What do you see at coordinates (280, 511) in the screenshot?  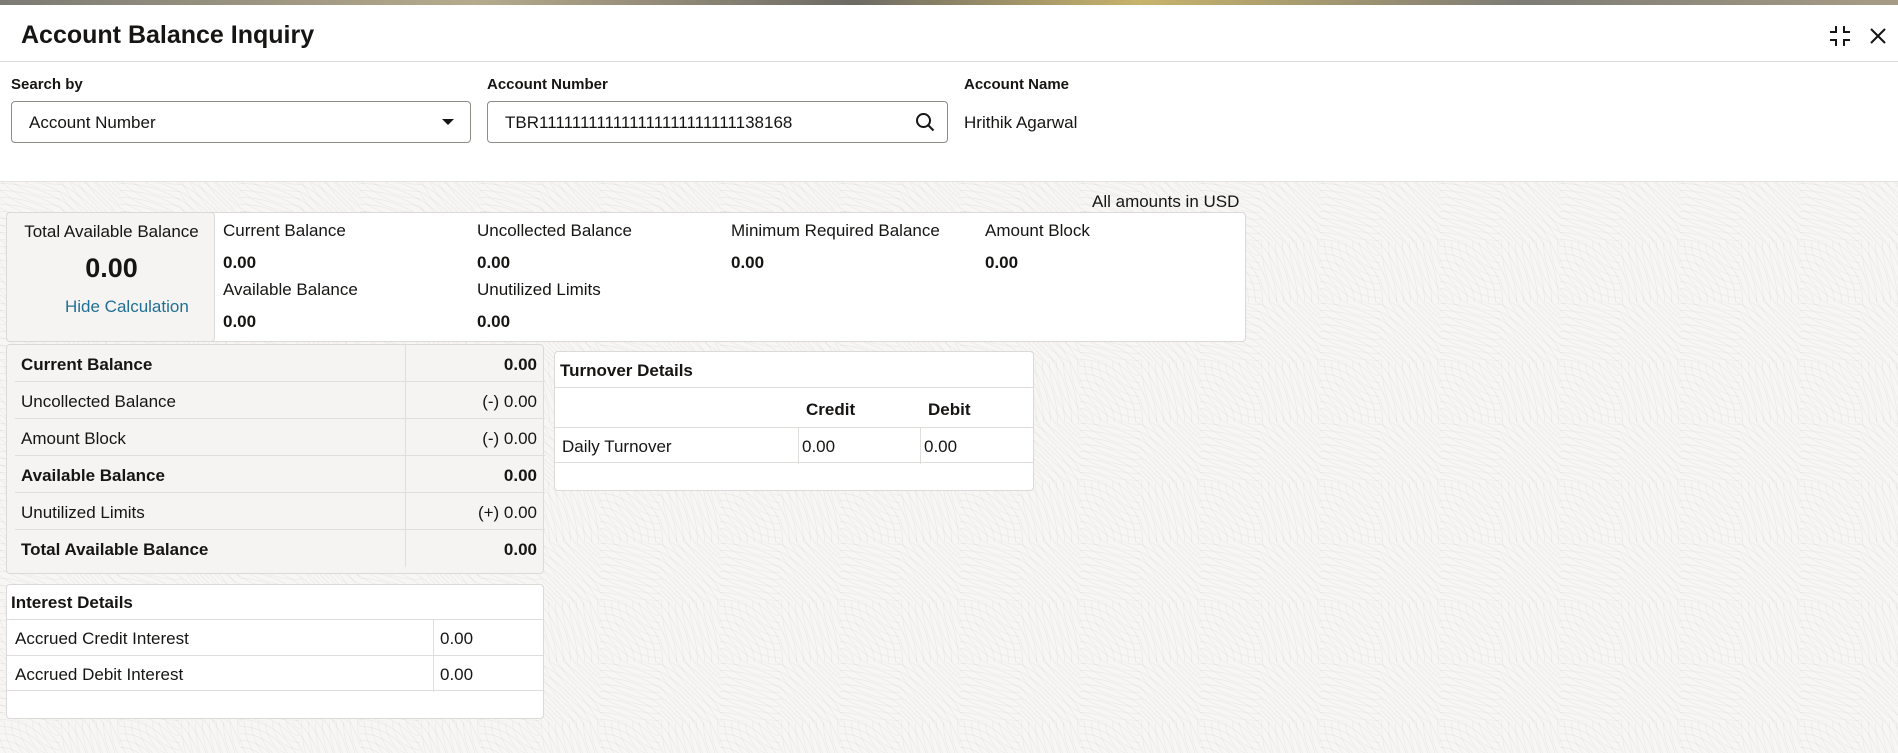 I see `table-row: Unutilized Limits (+) 0.00` at bounding box center [280, 511].